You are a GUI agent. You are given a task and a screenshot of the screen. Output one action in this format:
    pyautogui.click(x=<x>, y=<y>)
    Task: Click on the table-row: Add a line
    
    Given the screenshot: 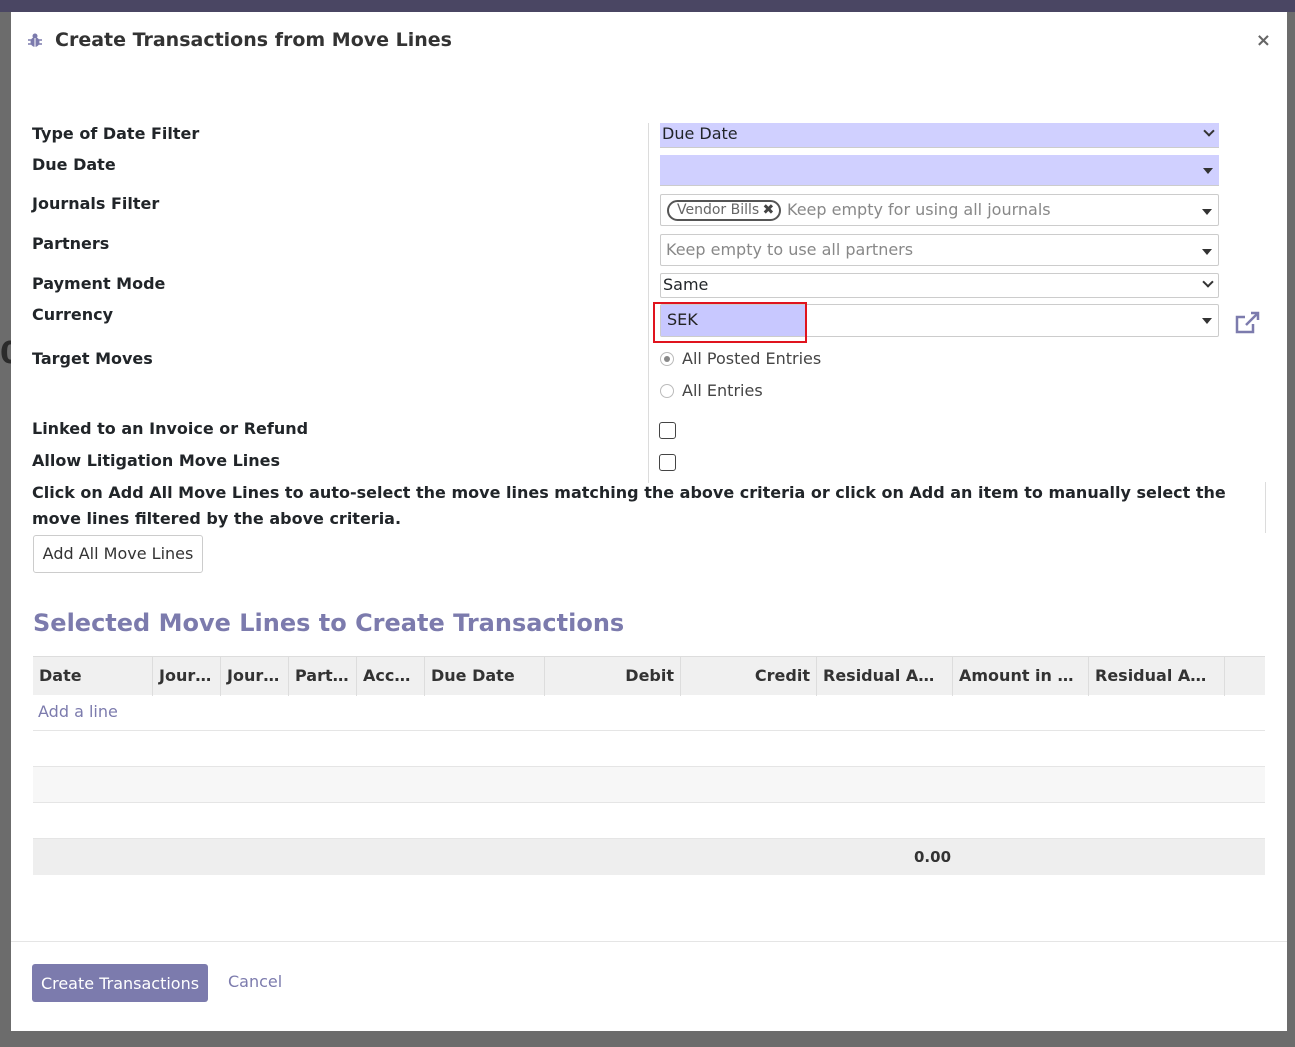 What is the action you would take?
    pyautogui.click(x=649, y=713)
    